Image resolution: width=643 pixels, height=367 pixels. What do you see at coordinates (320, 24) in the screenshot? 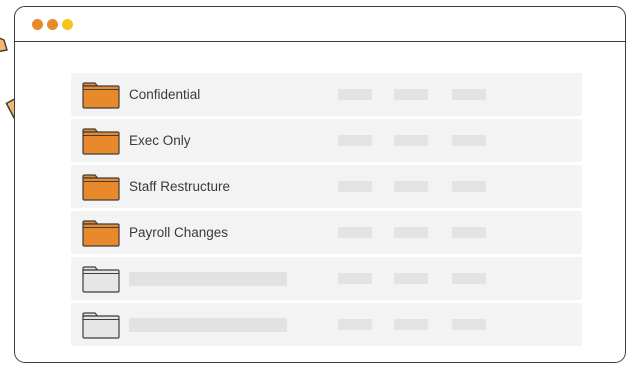
I see `title-bar` at bounding box center [320, 24].